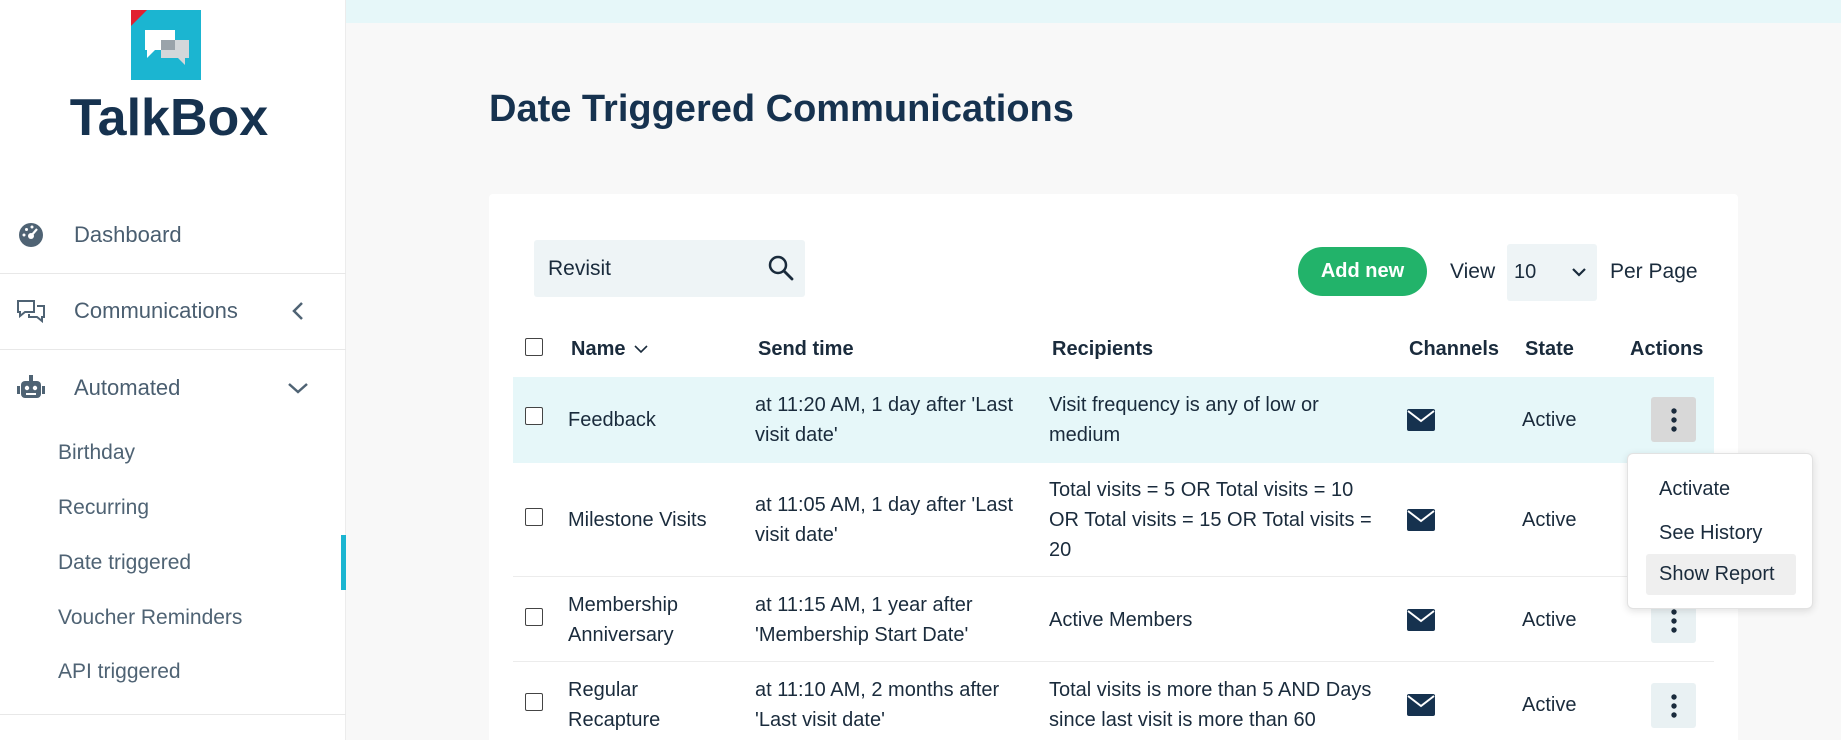 Image resolution: width=1841 pixels, height=740 pixels. Describe the element at coordinates (150, 618) in the screenshot. I see `sidebar-item-voucher-reminders: Voucher Reminders` at that location.